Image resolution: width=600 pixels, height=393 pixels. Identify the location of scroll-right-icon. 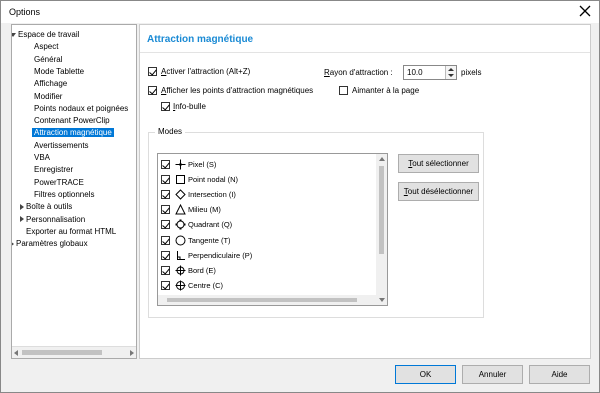
(132, 353).